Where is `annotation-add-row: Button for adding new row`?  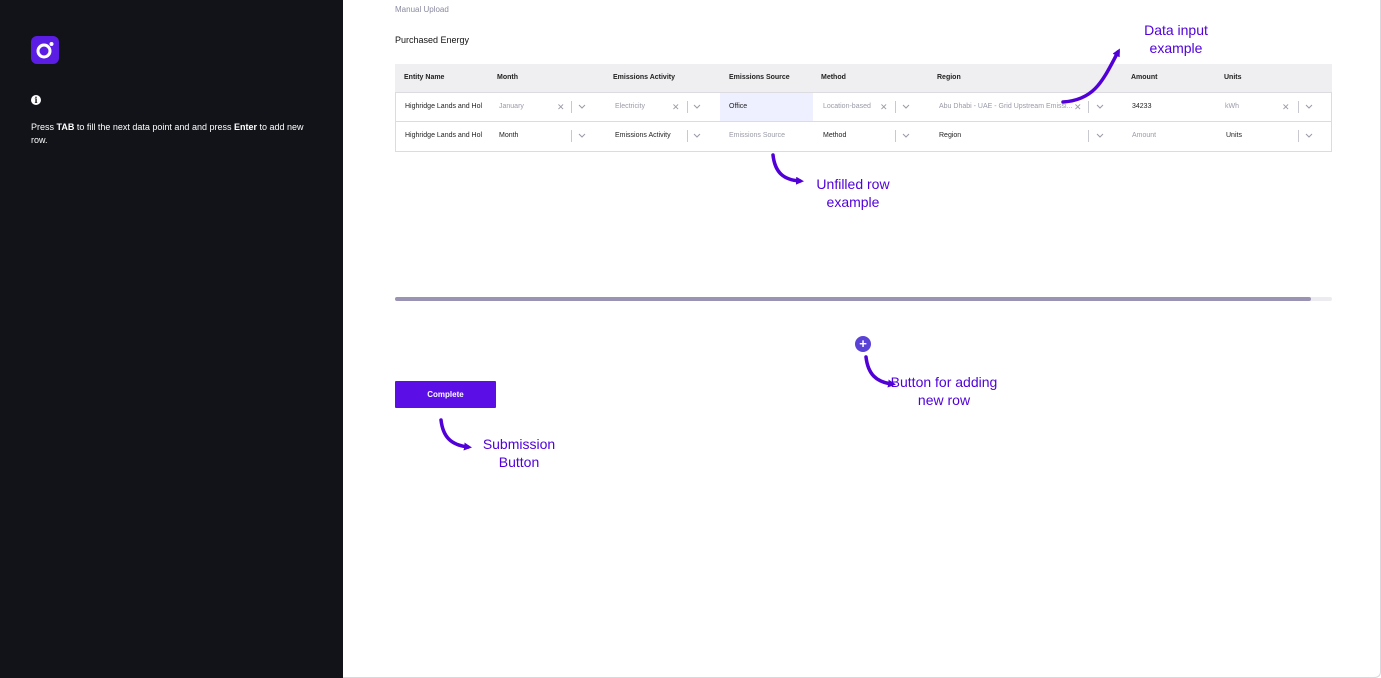
annotation-add-row: Button for adding new row is located at coordinates (944, 391).